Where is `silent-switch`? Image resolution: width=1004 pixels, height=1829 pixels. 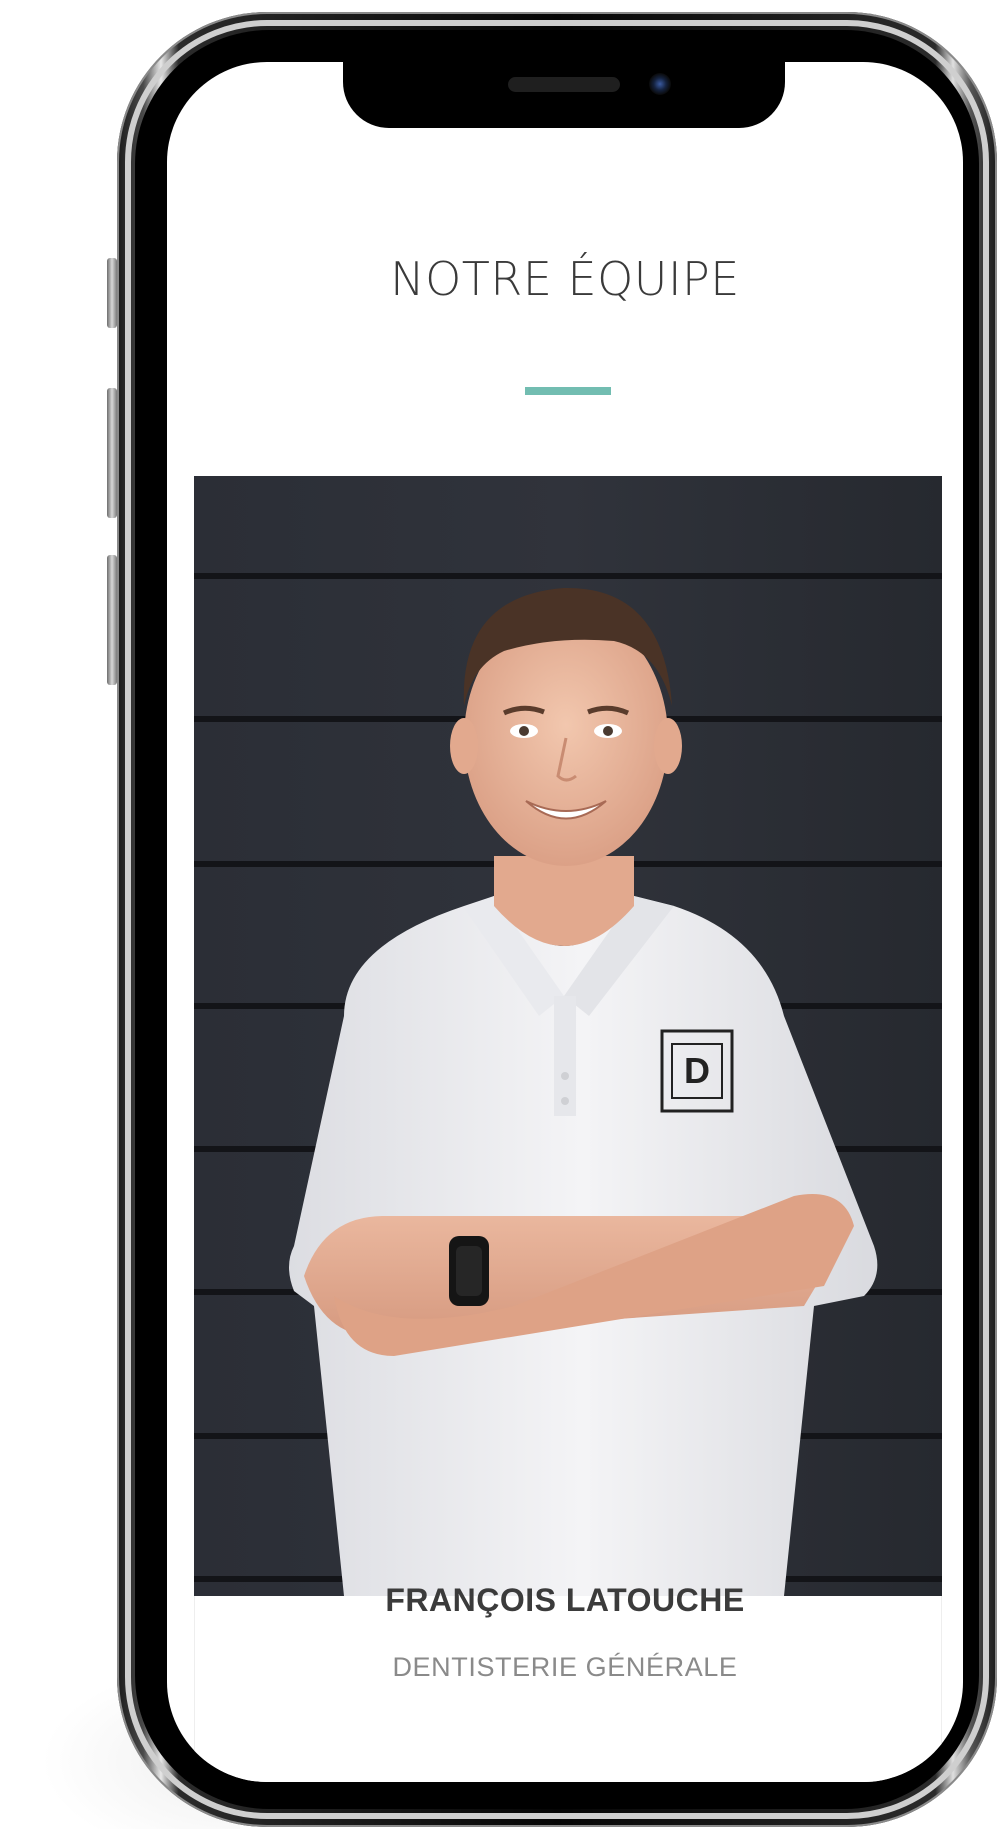 silent-switch is located at coordinates (112, 293).